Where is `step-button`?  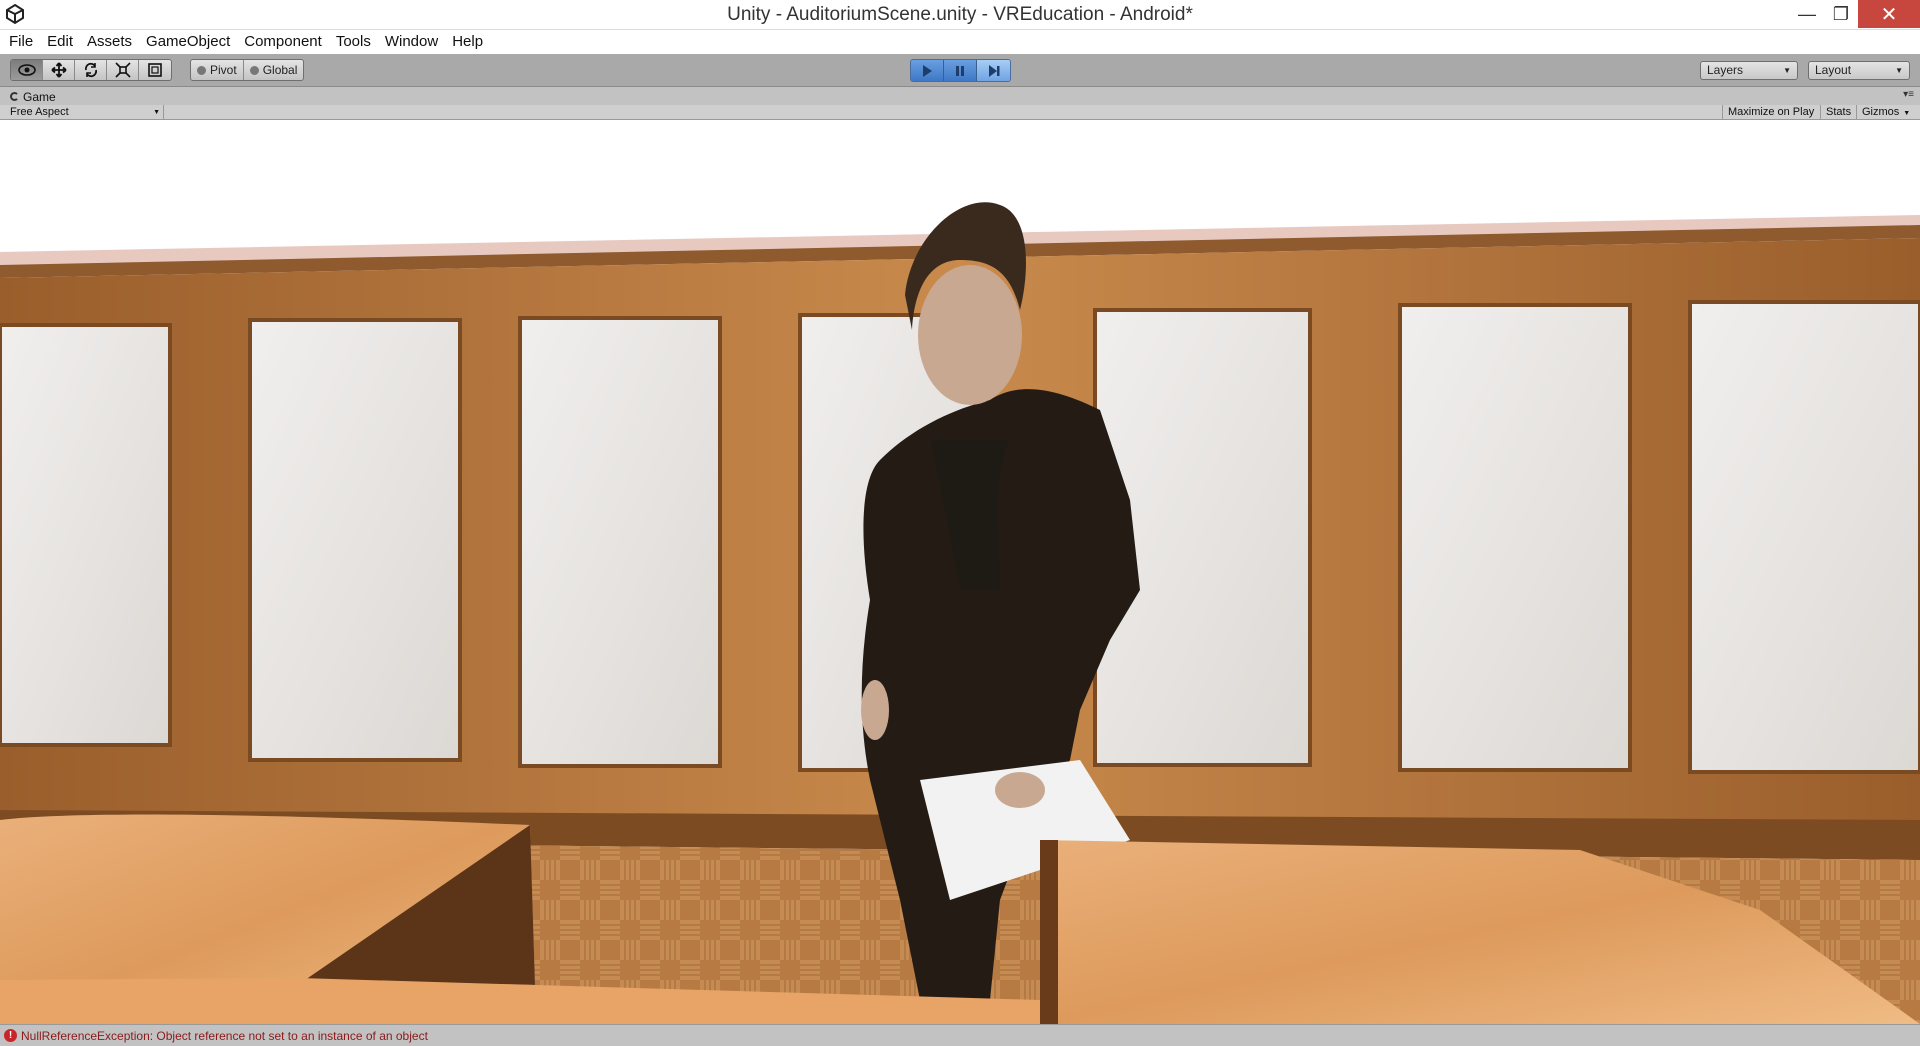
step-button is located at coordinates (993, 70).